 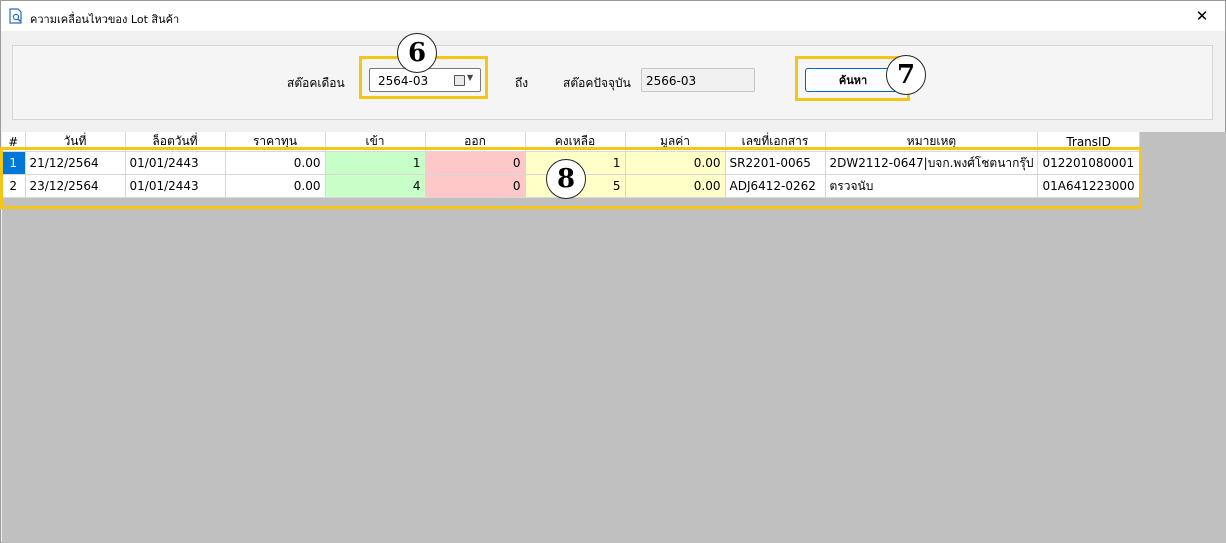 I want to click on cell-in: 4, so click(x=375, y=186).